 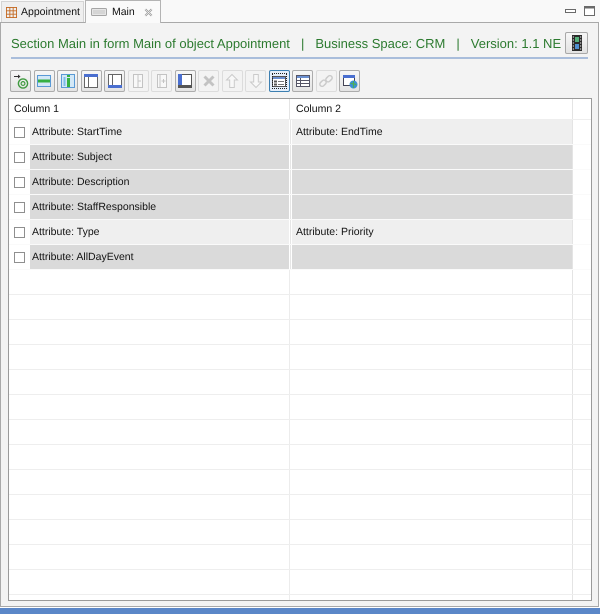 I want to click on close-icon, so click(x=148, y=12).